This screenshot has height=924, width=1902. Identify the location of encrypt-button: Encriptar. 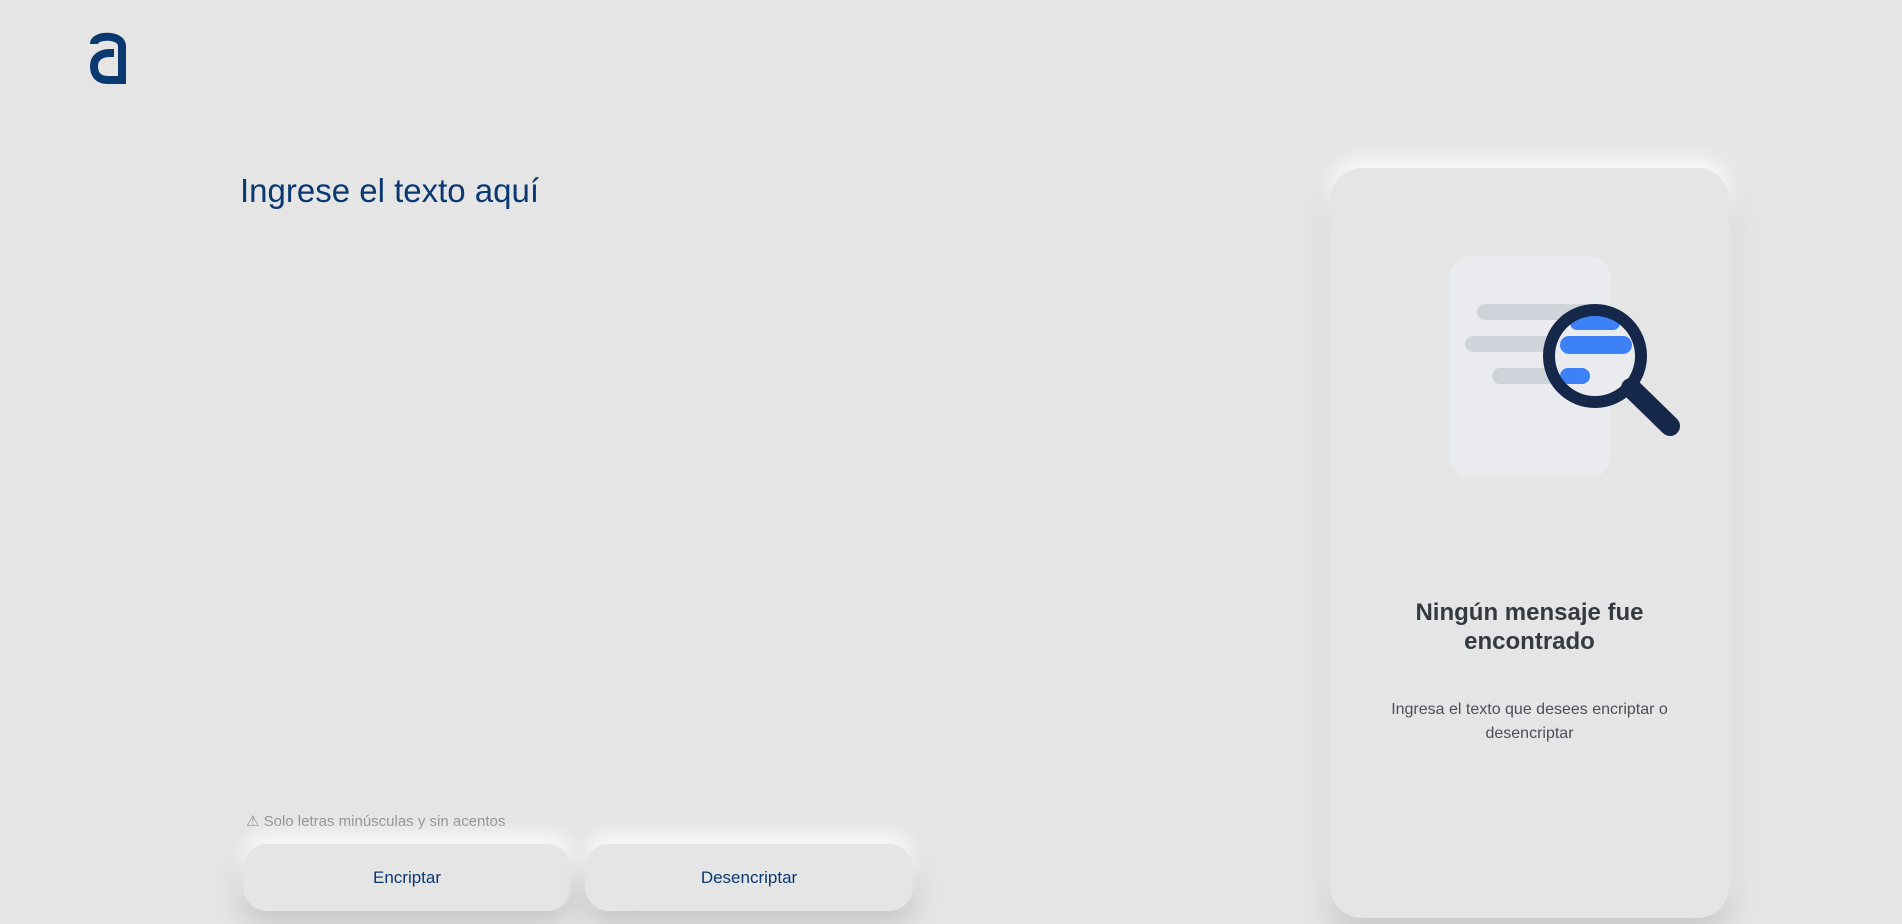
(407, 877).